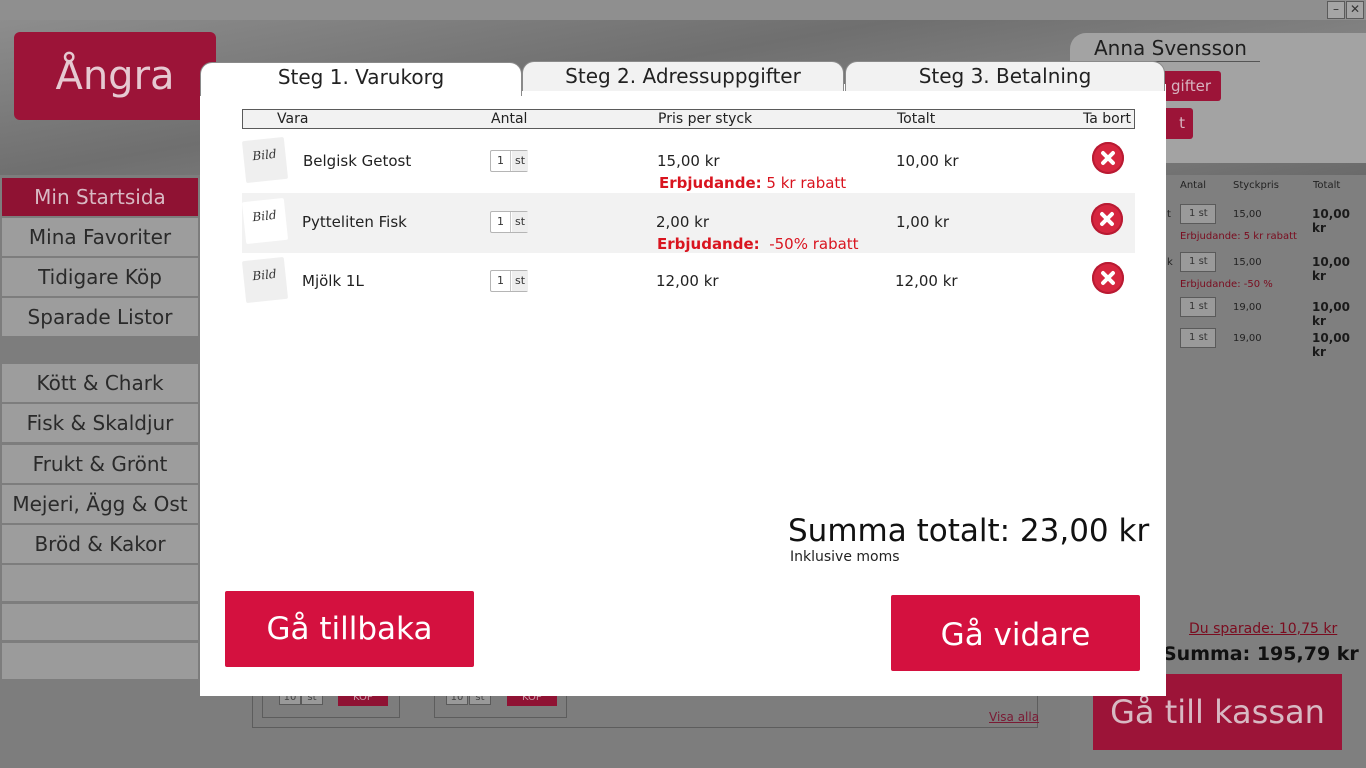 Image resolution: width=1366 pixels, height=768 pixels. What do you see at coordinates (100, 197) in the screenshot?
I see `sidebar-item-min-startsida: Min Startsida` at bounding box center [100, 197].